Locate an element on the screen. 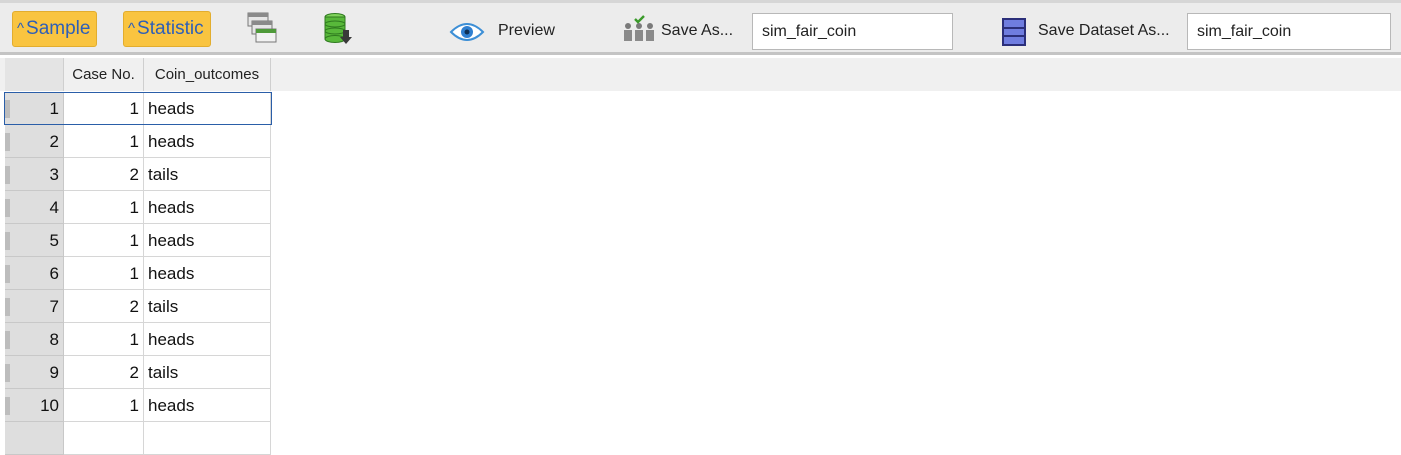 The height and width of the screenshot is (455, 1401). save-as-input is located at coordinates (852, 31).